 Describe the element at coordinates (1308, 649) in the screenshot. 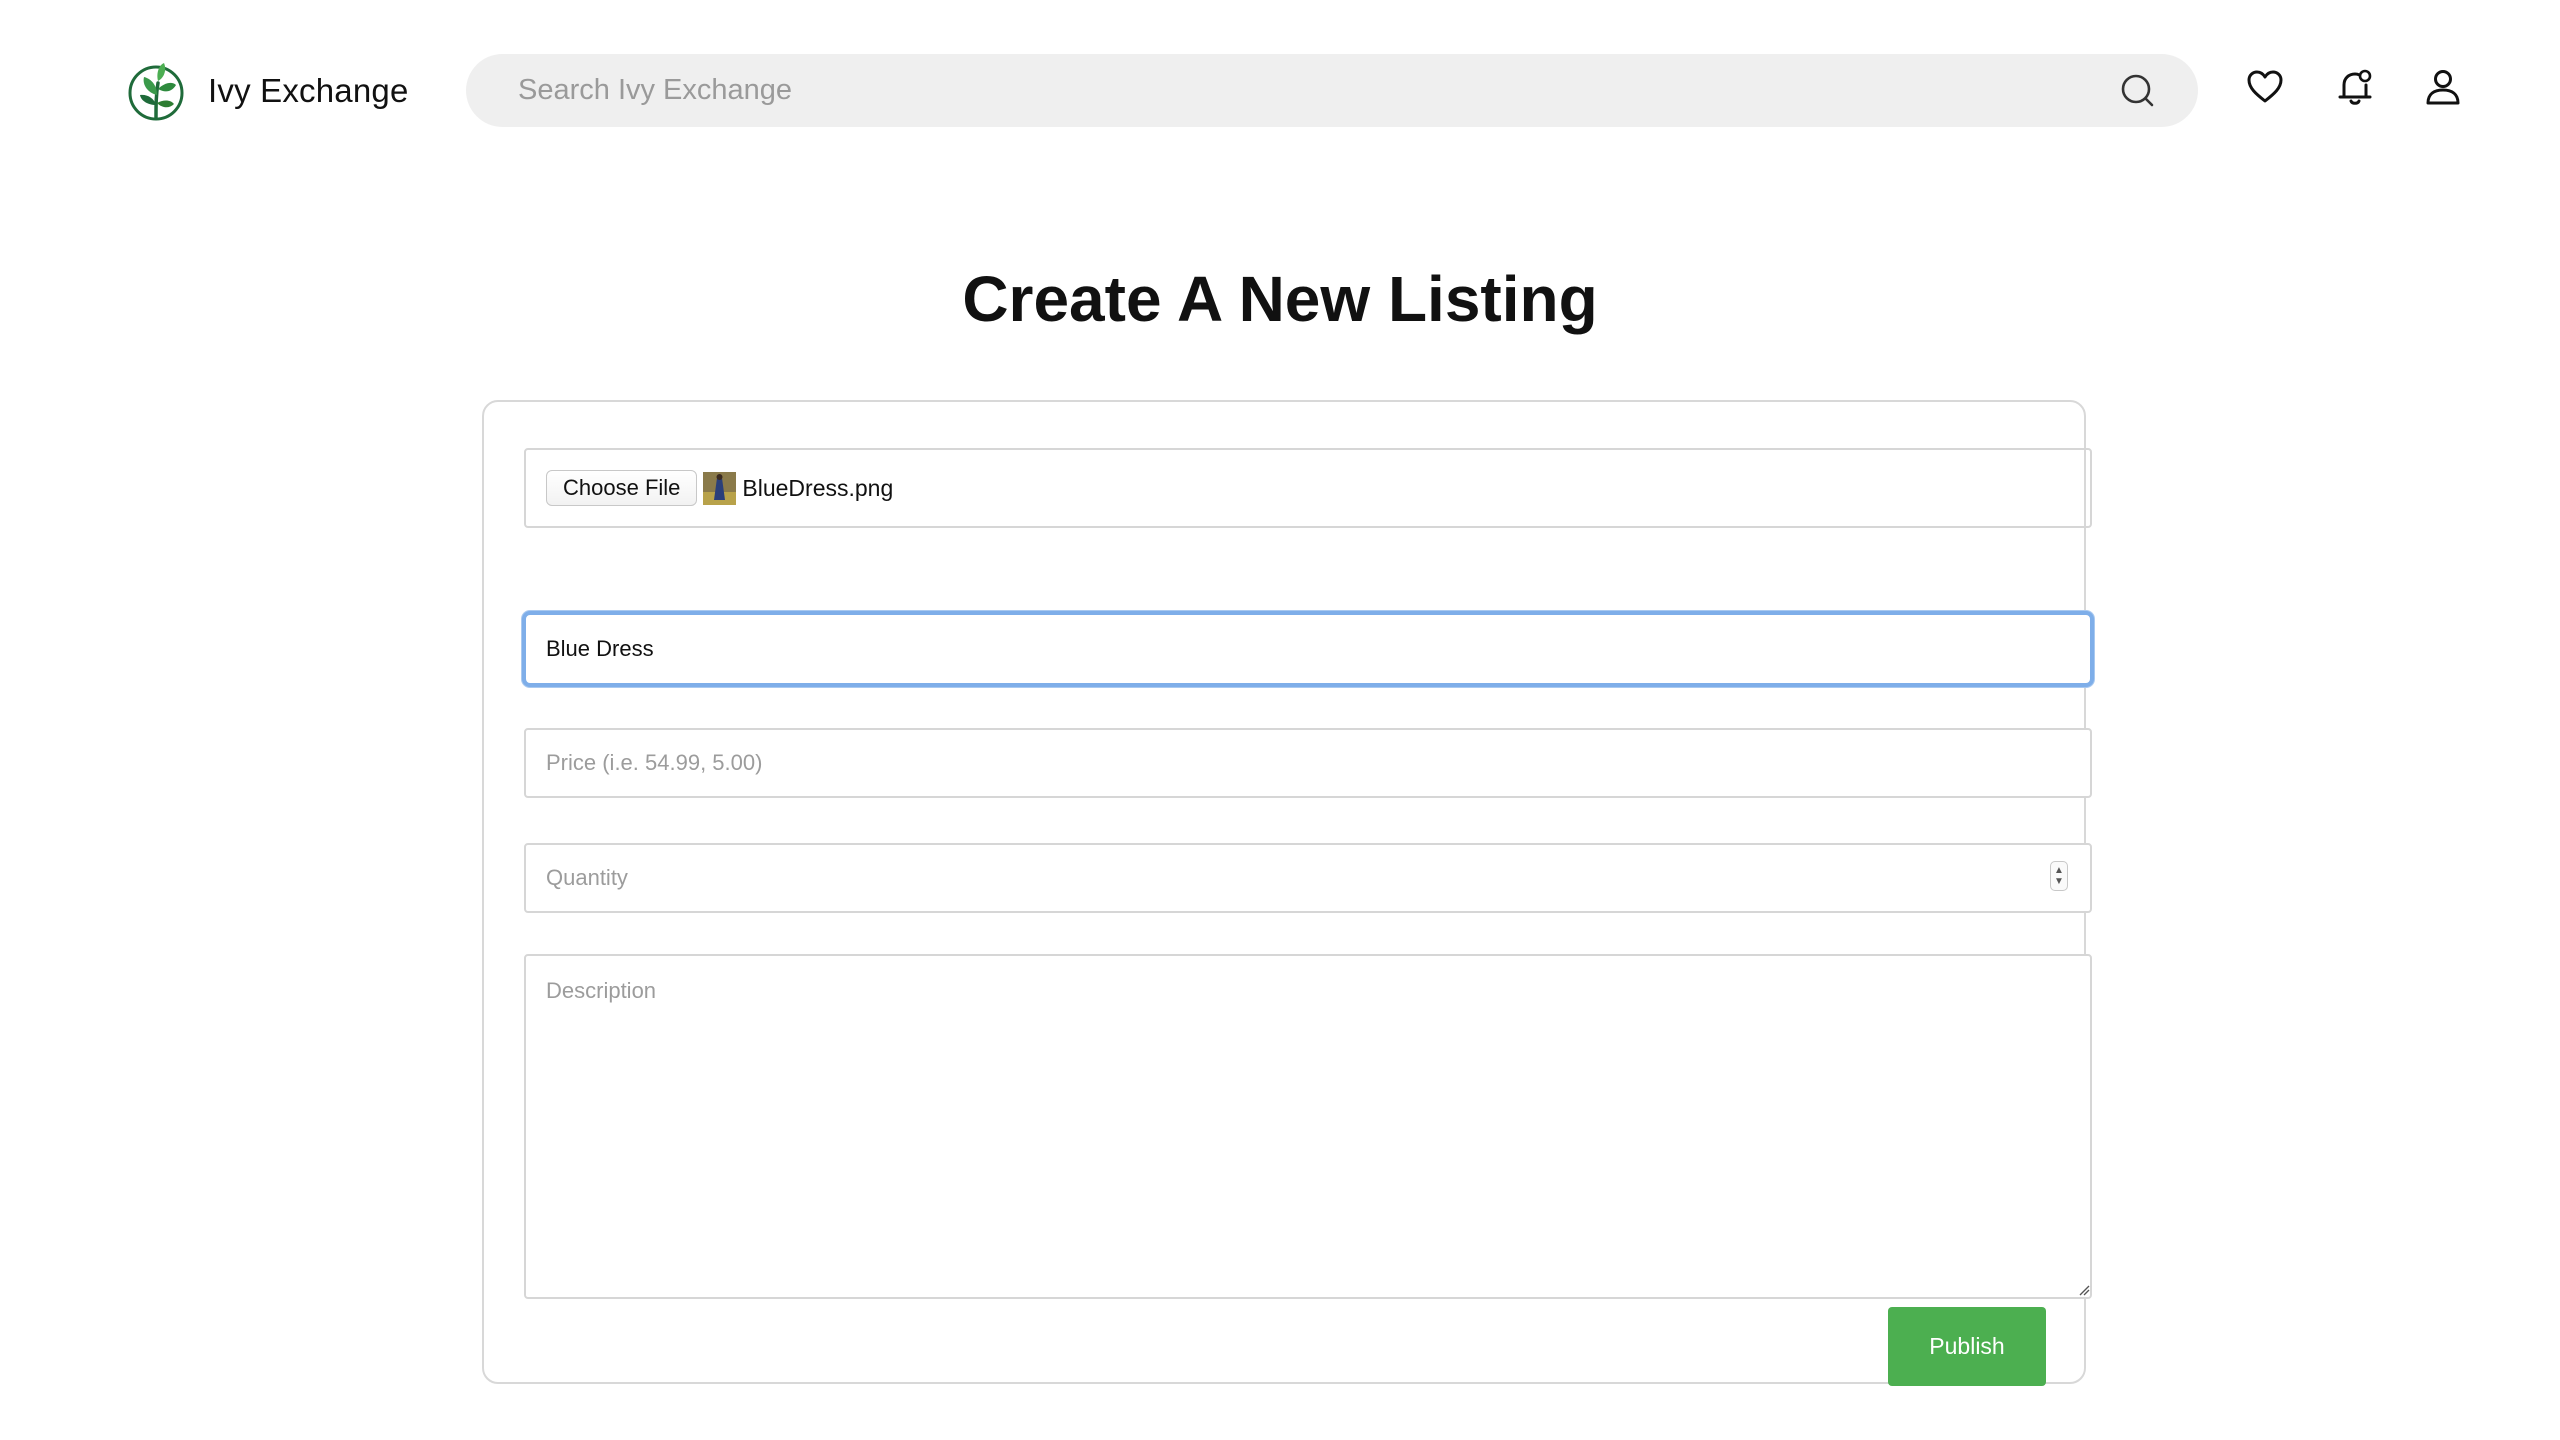

I see `title-input` at that location.